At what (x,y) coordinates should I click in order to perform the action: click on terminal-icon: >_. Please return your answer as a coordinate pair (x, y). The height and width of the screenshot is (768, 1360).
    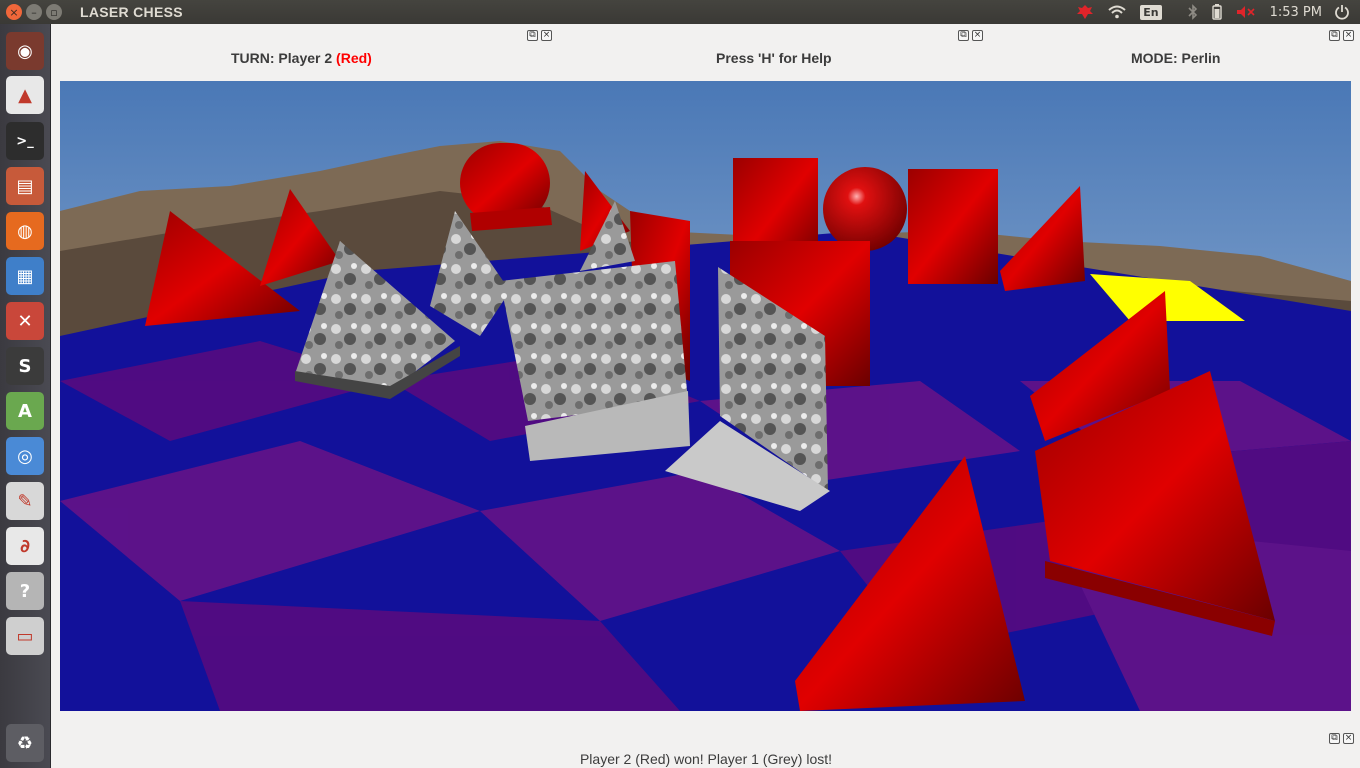
    Looking at the image, I should click on (25, 141).